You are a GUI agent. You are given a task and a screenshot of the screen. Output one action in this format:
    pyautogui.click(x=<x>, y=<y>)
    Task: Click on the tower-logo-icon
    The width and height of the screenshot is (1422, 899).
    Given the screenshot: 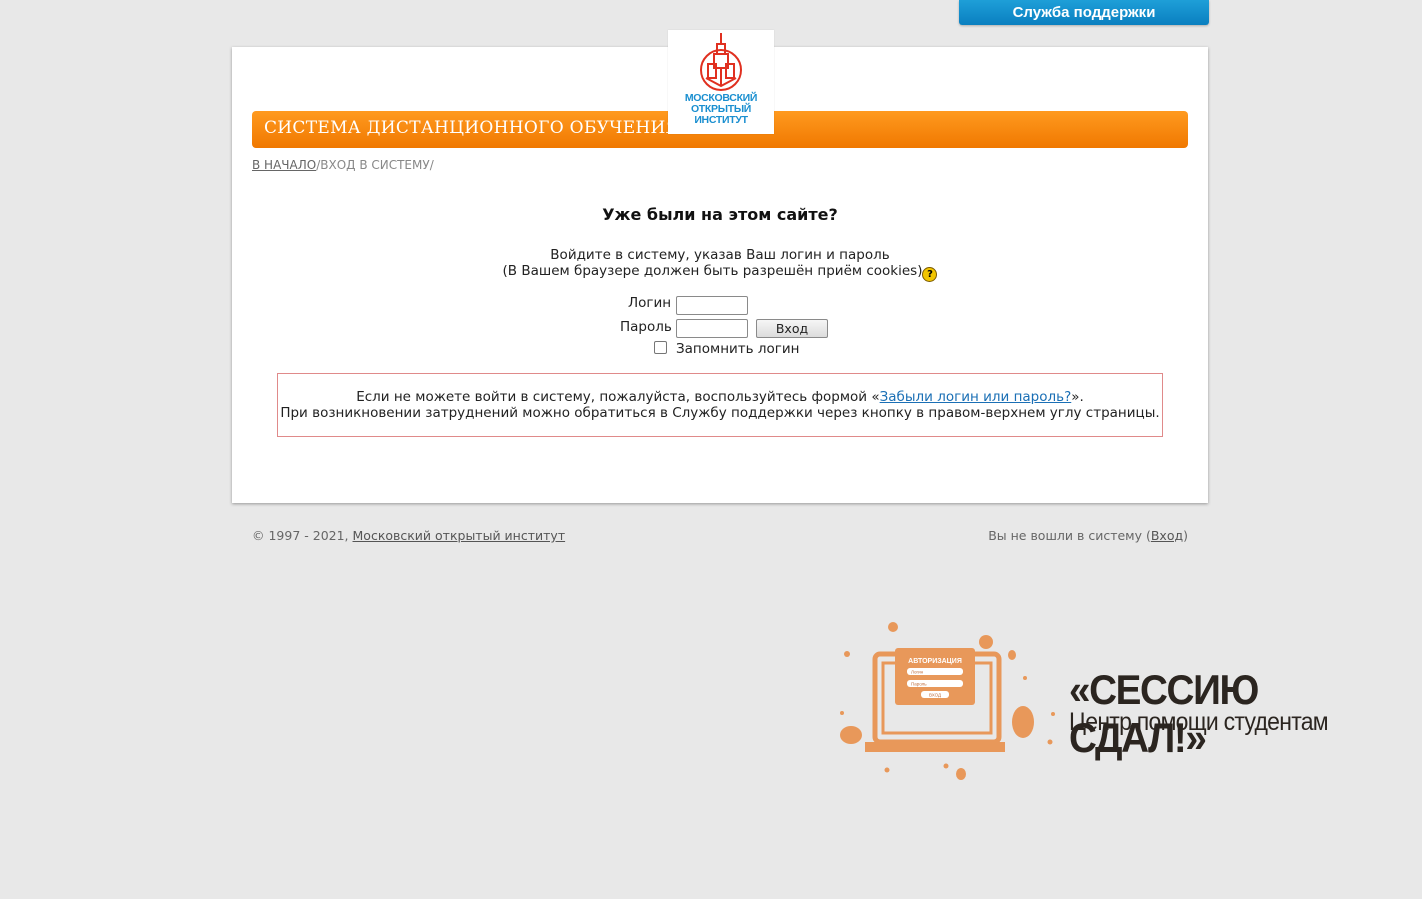 What is the action you would take?
    pyautogui.click(x=721, y=62)
    